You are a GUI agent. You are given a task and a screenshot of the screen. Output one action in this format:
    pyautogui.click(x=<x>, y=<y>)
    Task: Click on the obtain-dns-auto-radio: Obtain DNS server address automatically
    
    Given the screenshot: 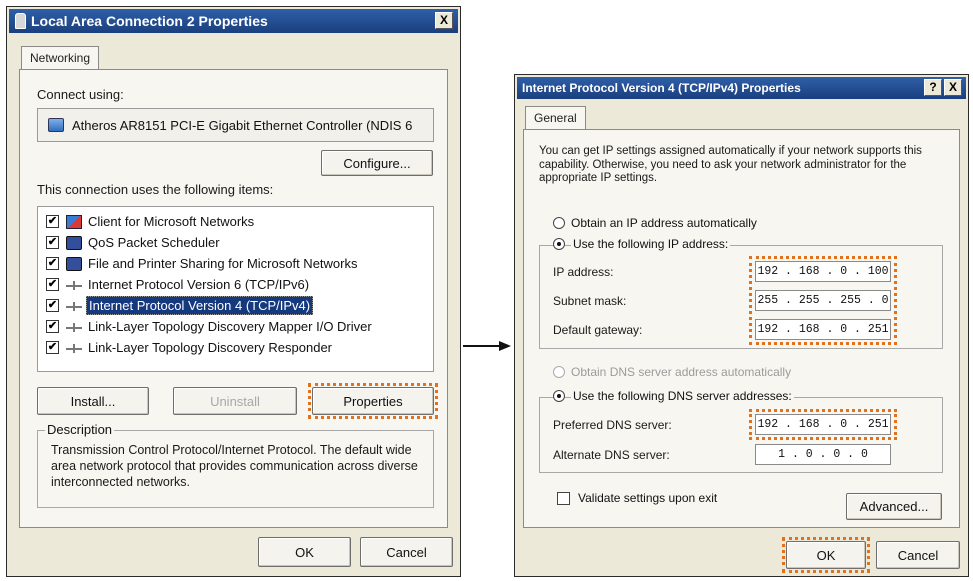 What is the action you would take?
    pyautogui.click(x=672, y=372)
    